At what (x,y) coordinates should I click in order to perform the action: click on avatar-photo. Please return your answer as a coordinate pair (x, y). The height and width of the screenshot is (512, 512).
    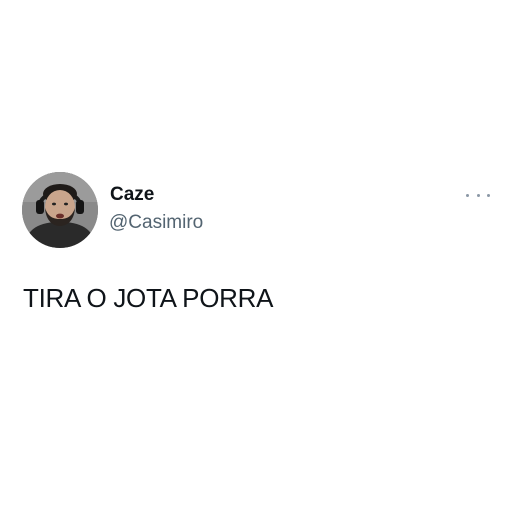
    Looking at the image, I should click on (60, 210).